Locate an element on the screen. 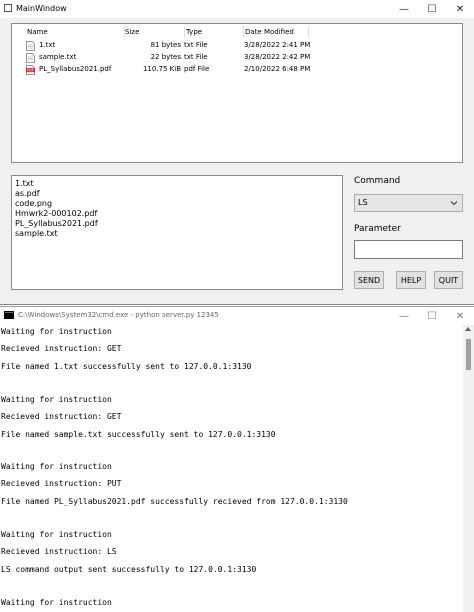  command-label: Command is located at coordinates (377, 181).